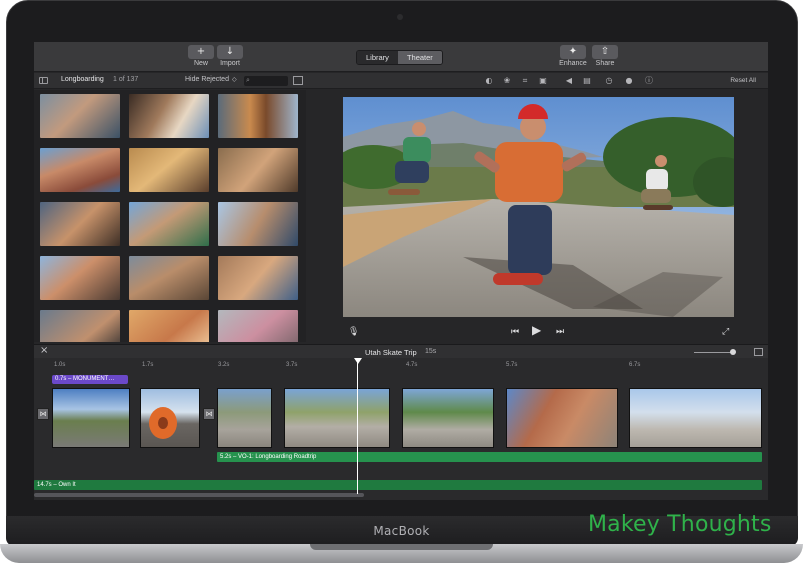 This screenshot has width=803, height=563. What do you see at coordinates (353, 332) in the screenshot?
I see `voiceover-mic-icon: 🎙` at bounding box center [353, 332].